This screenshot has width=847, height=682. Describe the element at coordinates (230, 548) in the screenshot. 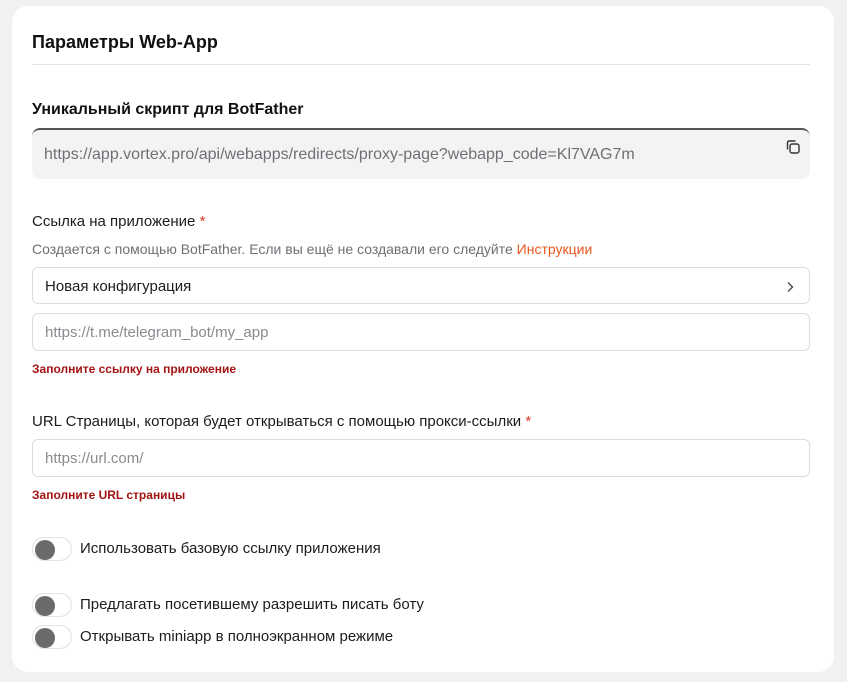

I see `base-link-toggle-label: Использовать базовую ссылку приложения` at that location.